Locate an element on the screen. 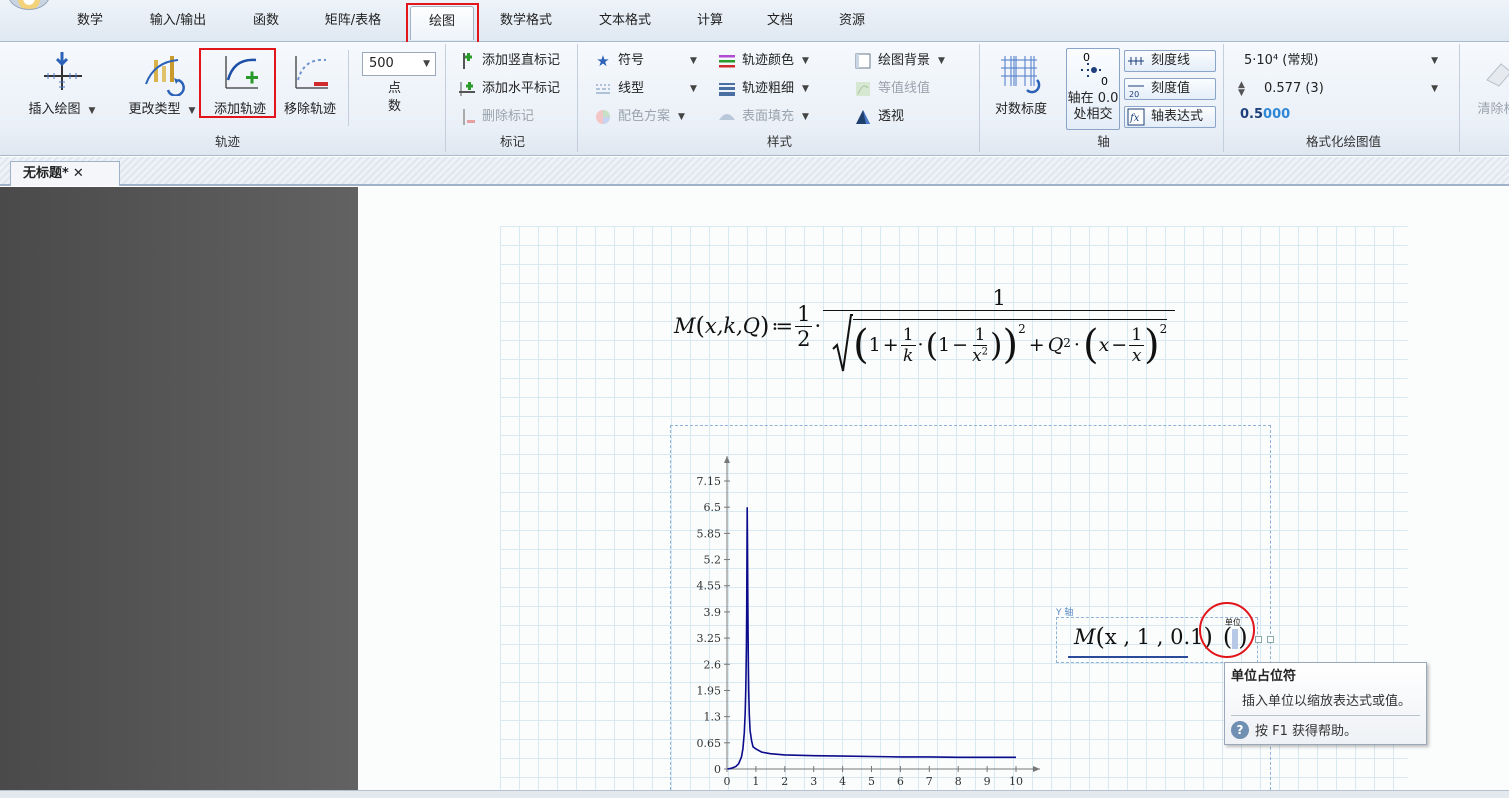  x-tick-label: 0 is located at coordinates (727, 781).